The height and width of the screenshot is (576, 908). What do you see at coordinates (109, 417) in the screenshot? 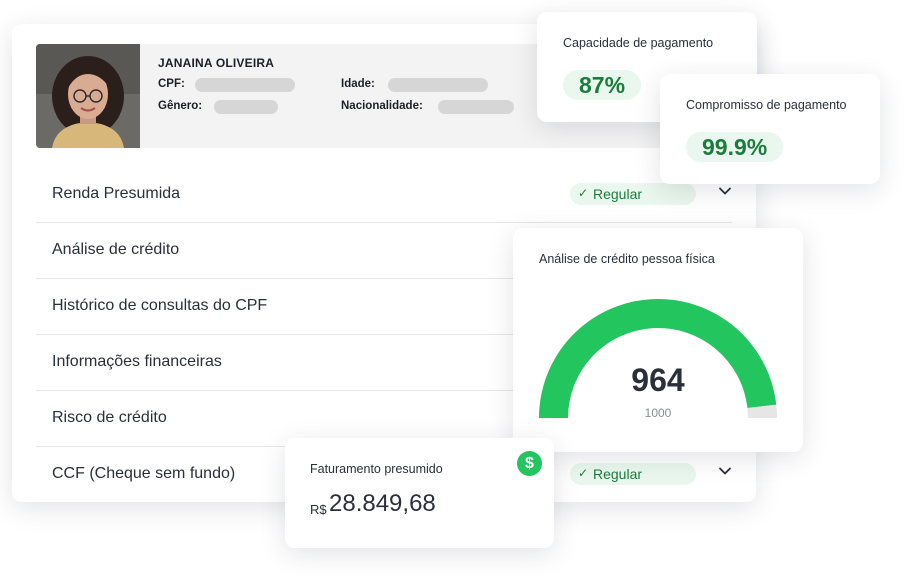
I see `section-label: Risco de crédito` at bounding box center [109, 417].